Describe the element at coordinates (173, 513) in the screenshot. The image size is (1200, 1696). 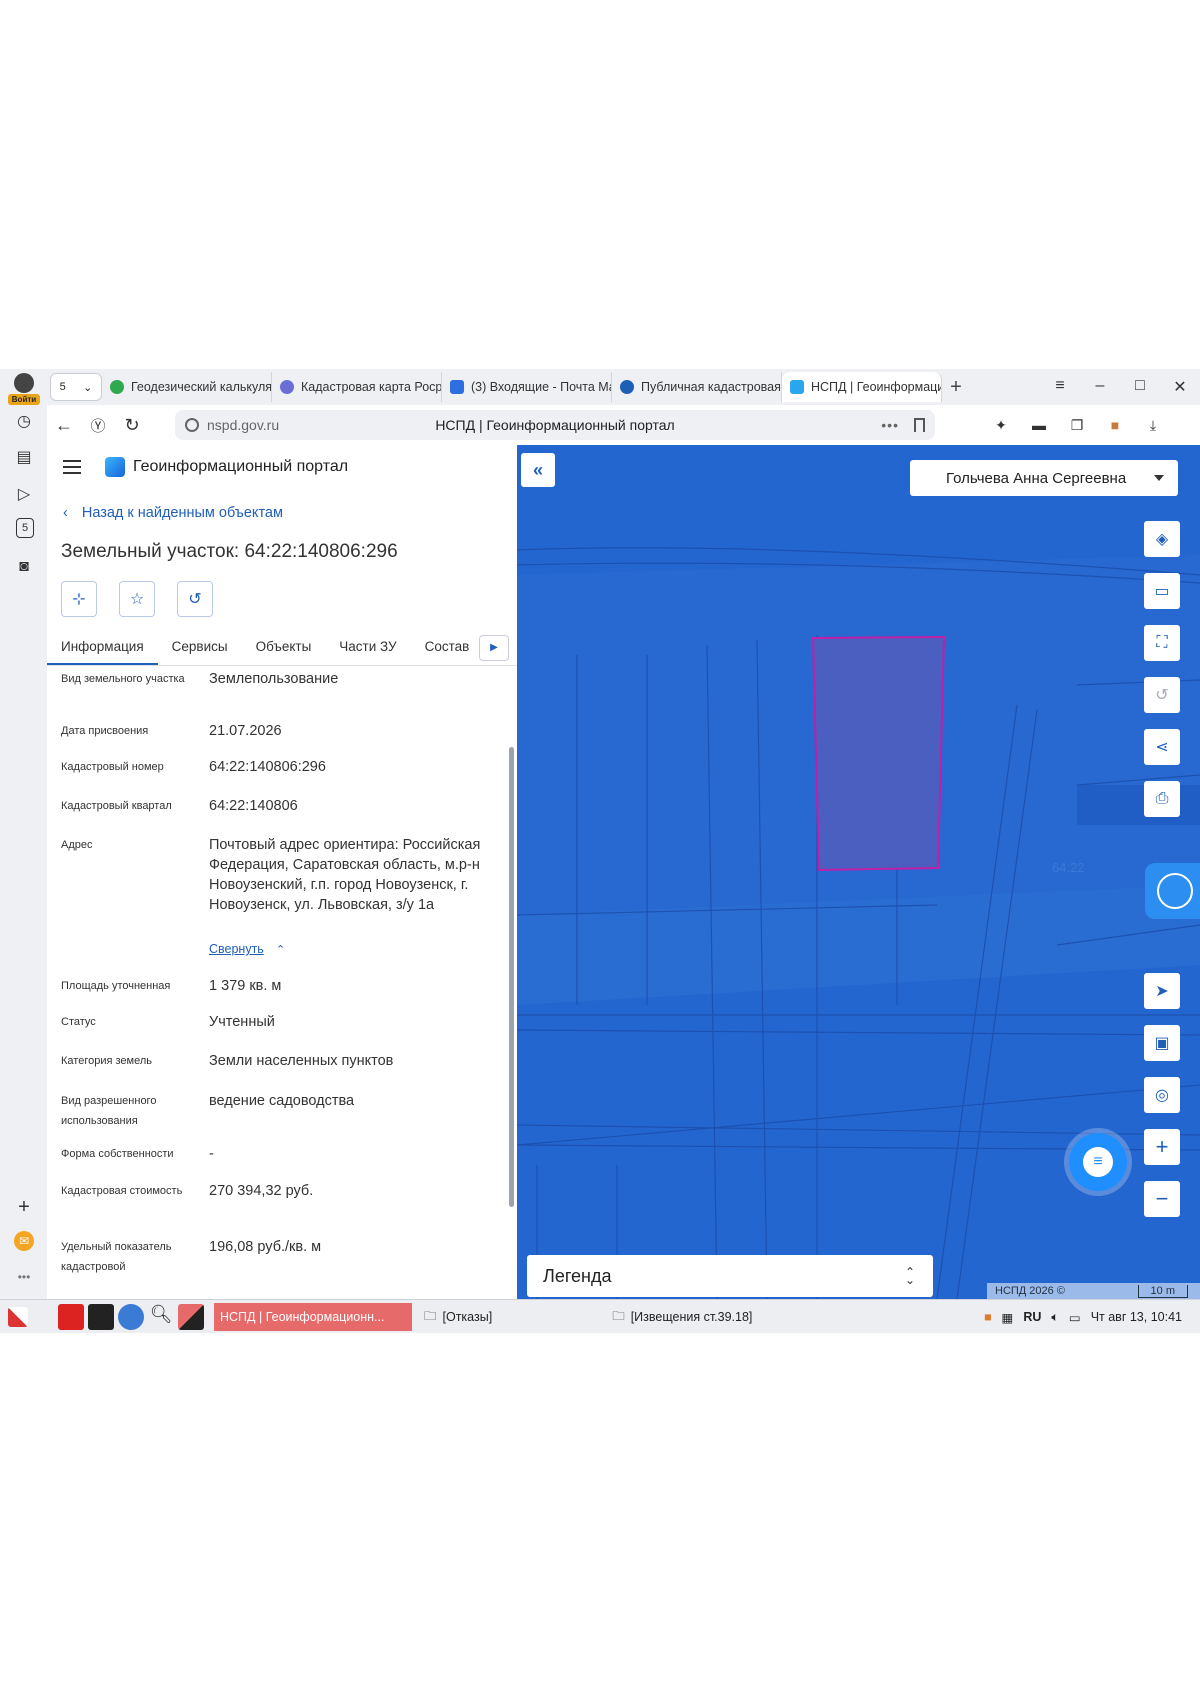
I see `back-to-results-link: ‹ Назад к найденным объектам` at that location.